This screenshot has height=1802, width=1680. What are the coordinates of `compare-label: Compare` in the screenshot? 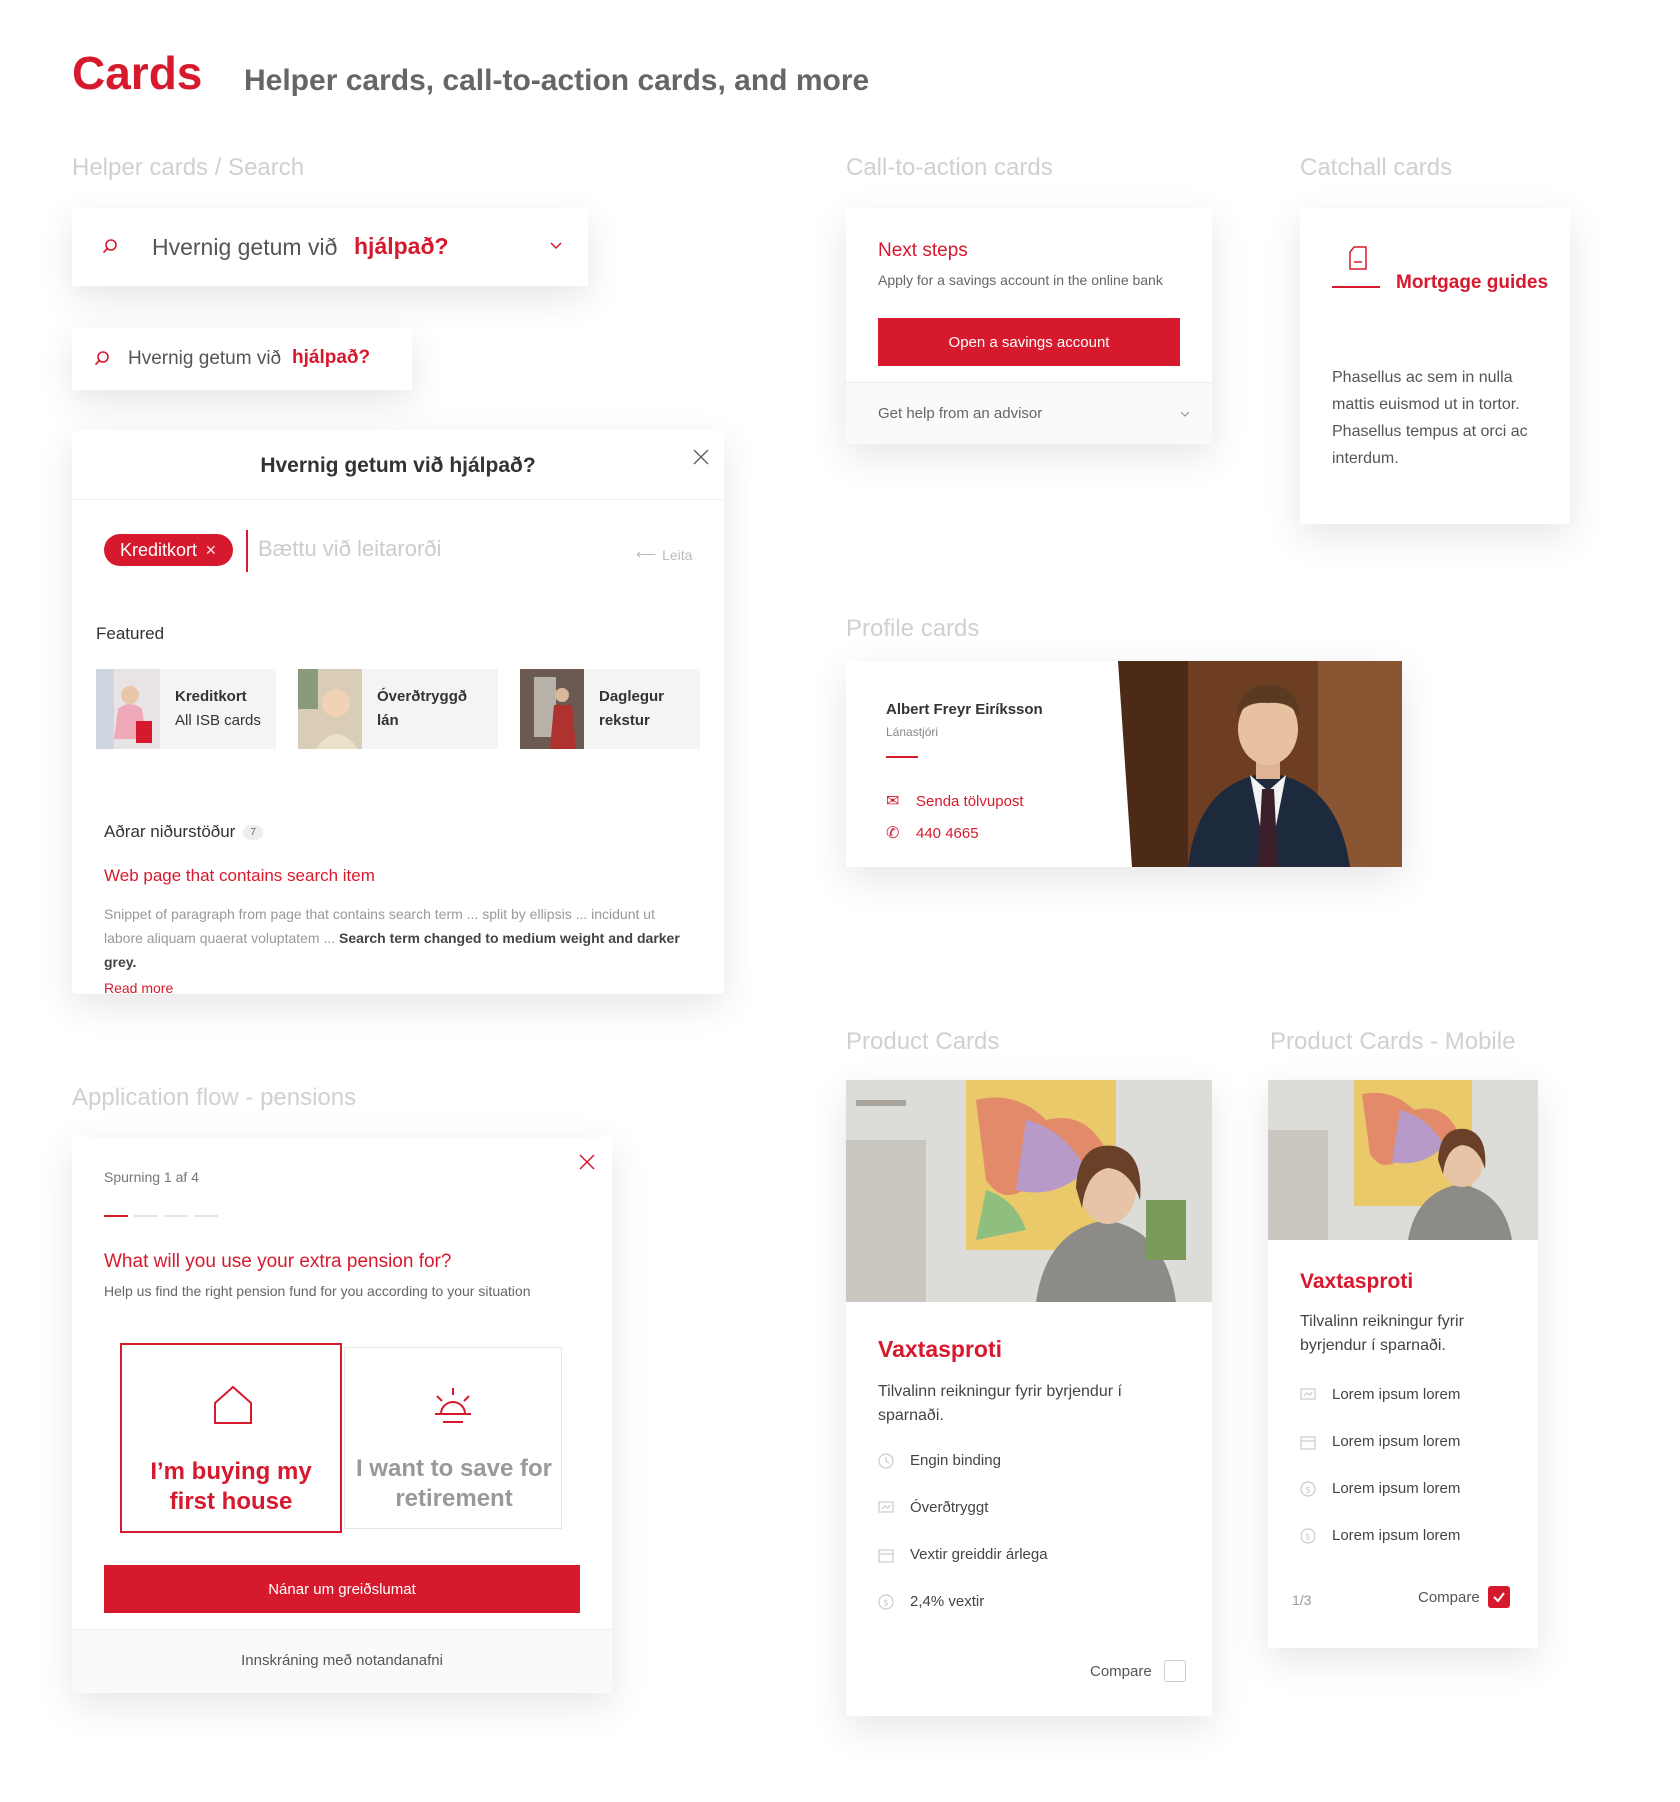 It's located at (1121, 1671).